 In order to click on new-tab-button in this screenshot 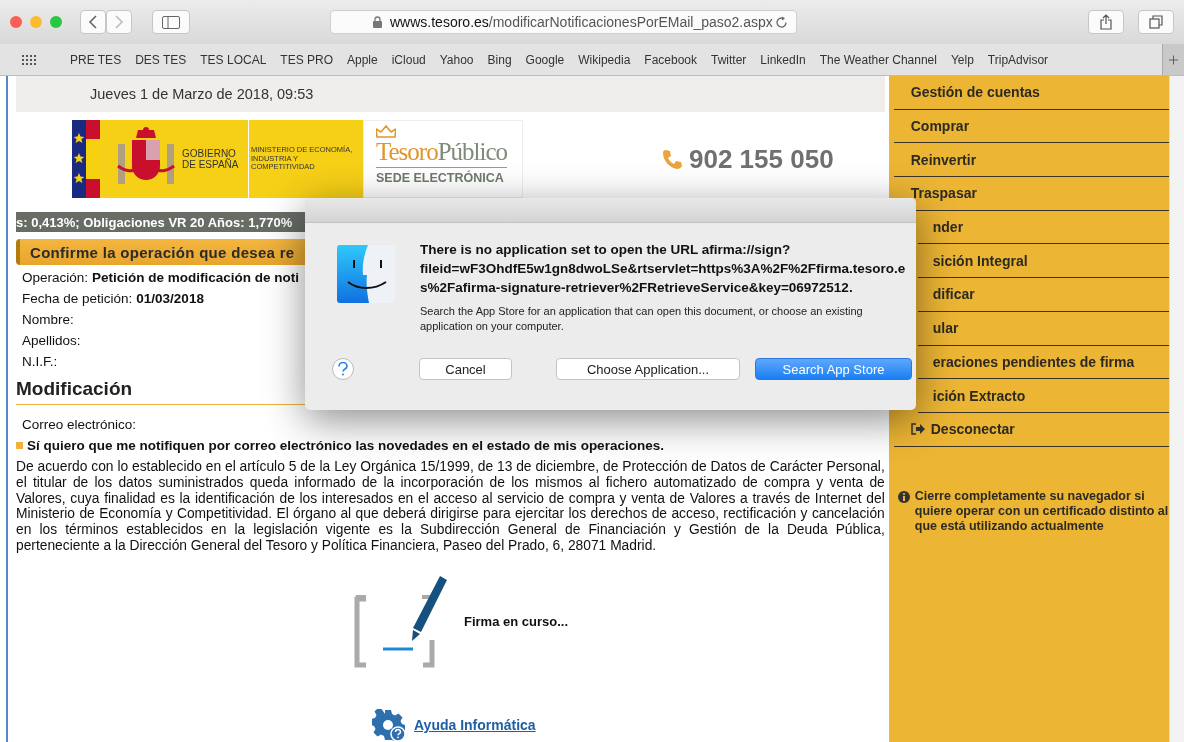, I will do `click(1173, 59)`.